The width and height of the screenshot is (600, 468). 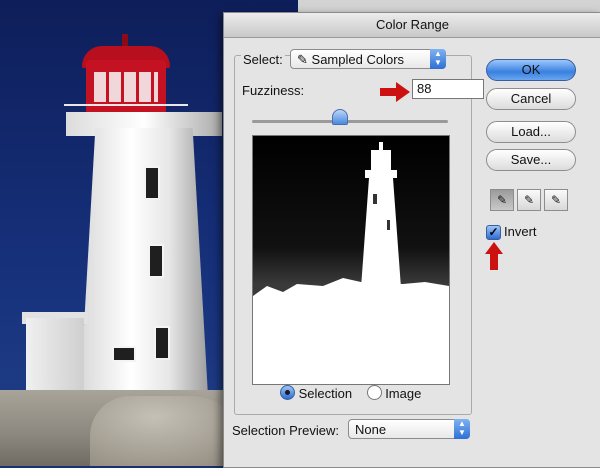 What do you see at coordinates (412, 25) in the screenshot?
I see `dialog-title: Color Range` at bounding box center [412, 25].